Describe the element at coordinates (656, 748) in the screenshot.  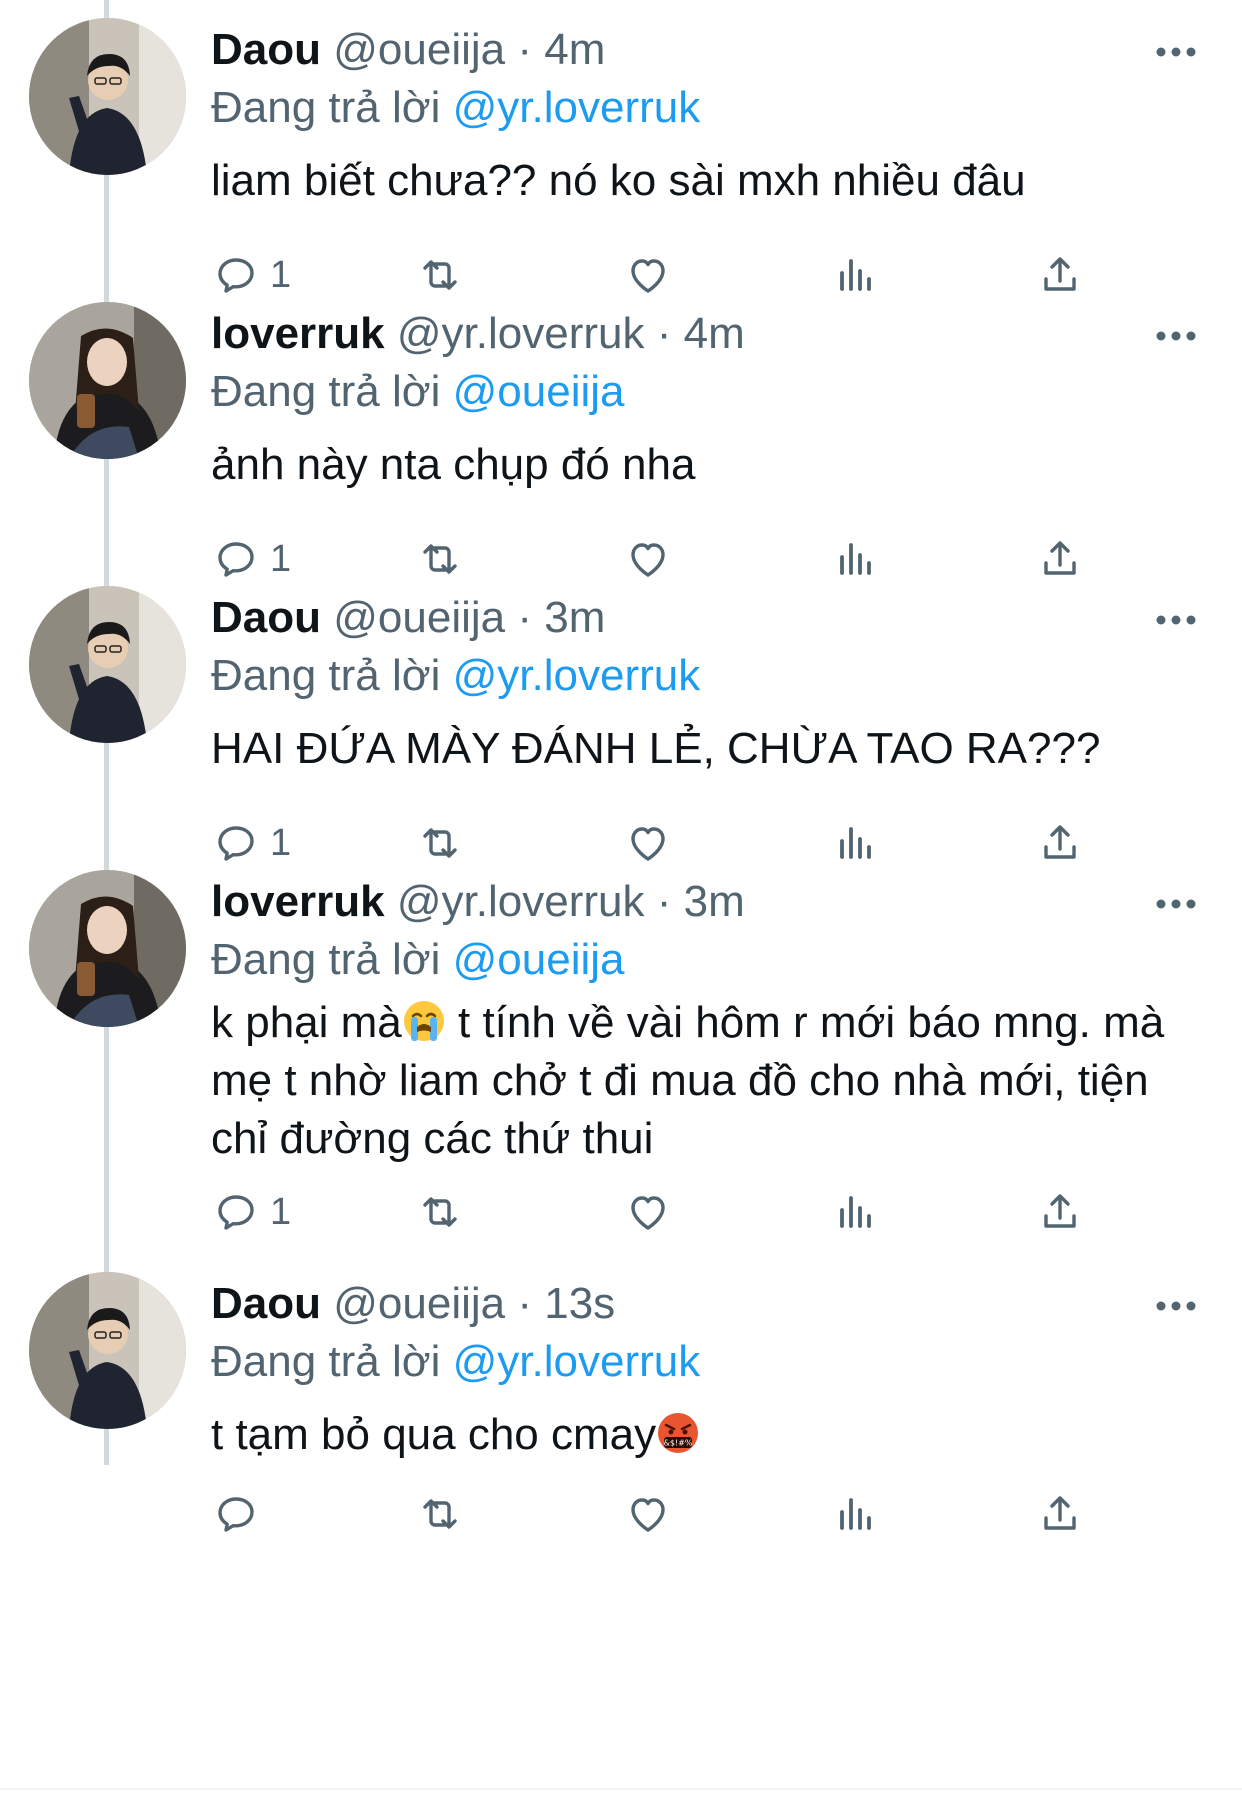
I see `tweet-text-body: HAI ĐỨA MÀY ĐÁNH LẺ, CHỪA TAO RA???` at that location.